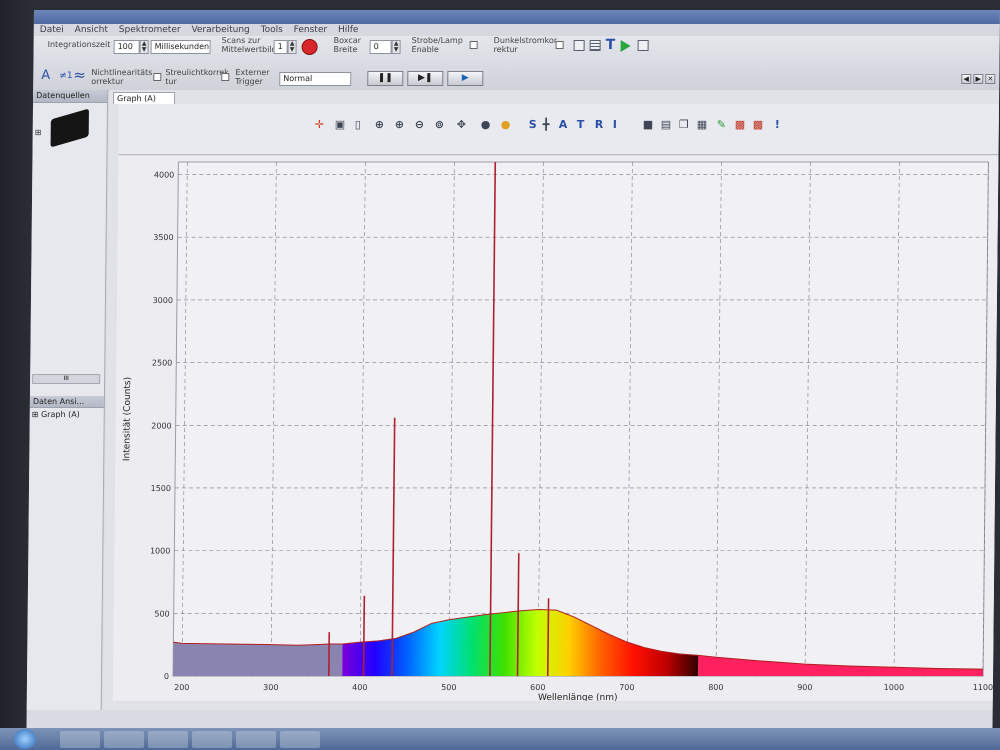 The height and width of the screenshot is (750, 1000). I want to click on probe-icon: ╋, so click(546, 124).